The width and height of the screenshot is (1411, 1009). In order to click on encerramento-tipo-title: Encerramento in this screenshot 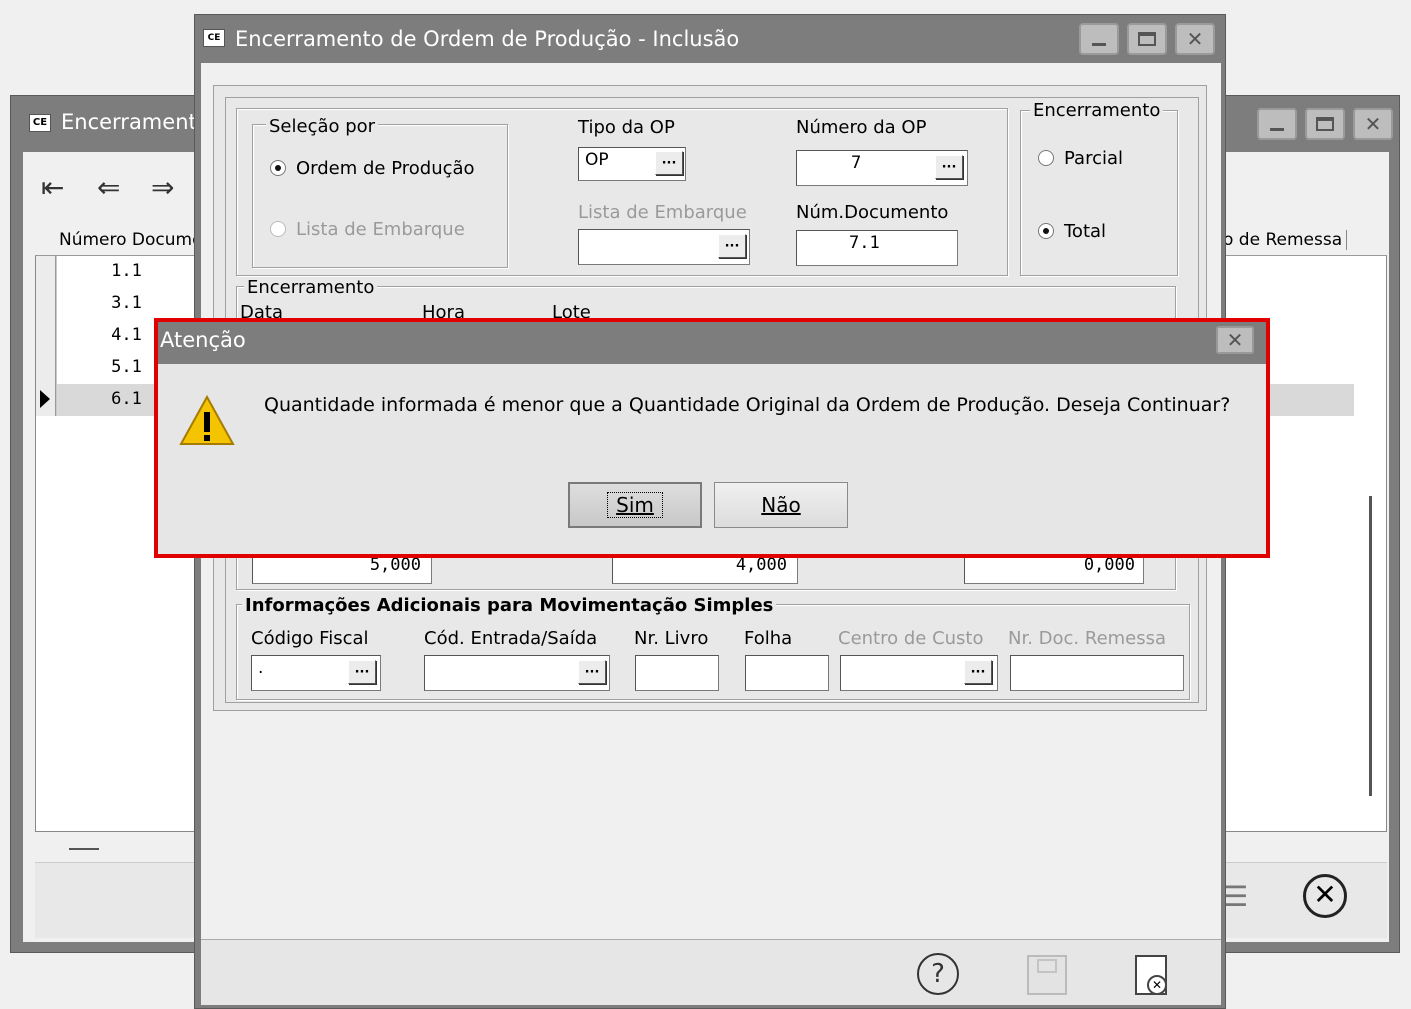, I will do `click(1097, 110)`.